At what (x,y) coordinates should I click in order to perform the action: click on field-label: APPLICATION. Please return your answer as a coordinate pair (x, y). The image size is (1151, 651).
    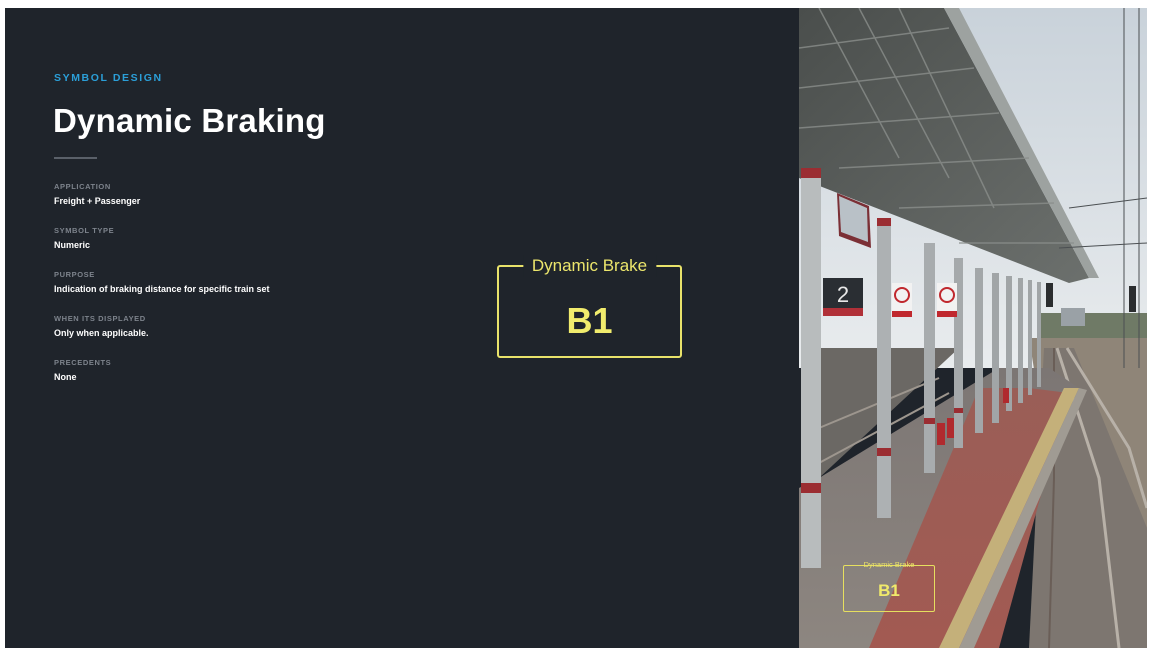
    Looking at the image, I should click on (82, 186).